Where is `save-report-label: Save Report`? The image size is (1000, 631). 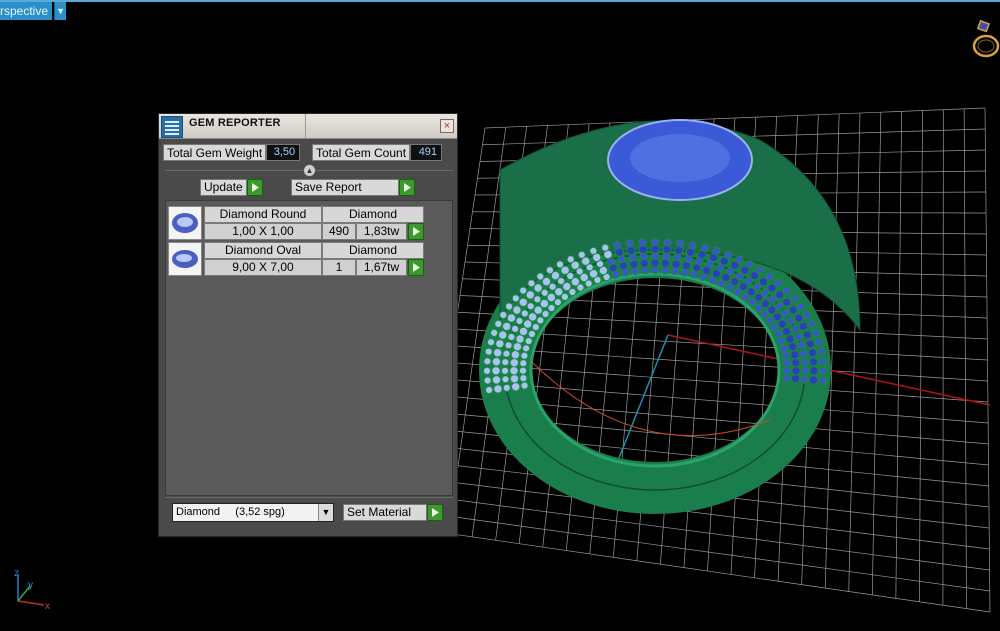 save-report-label: Save Report is located at coordinates (345, 187).